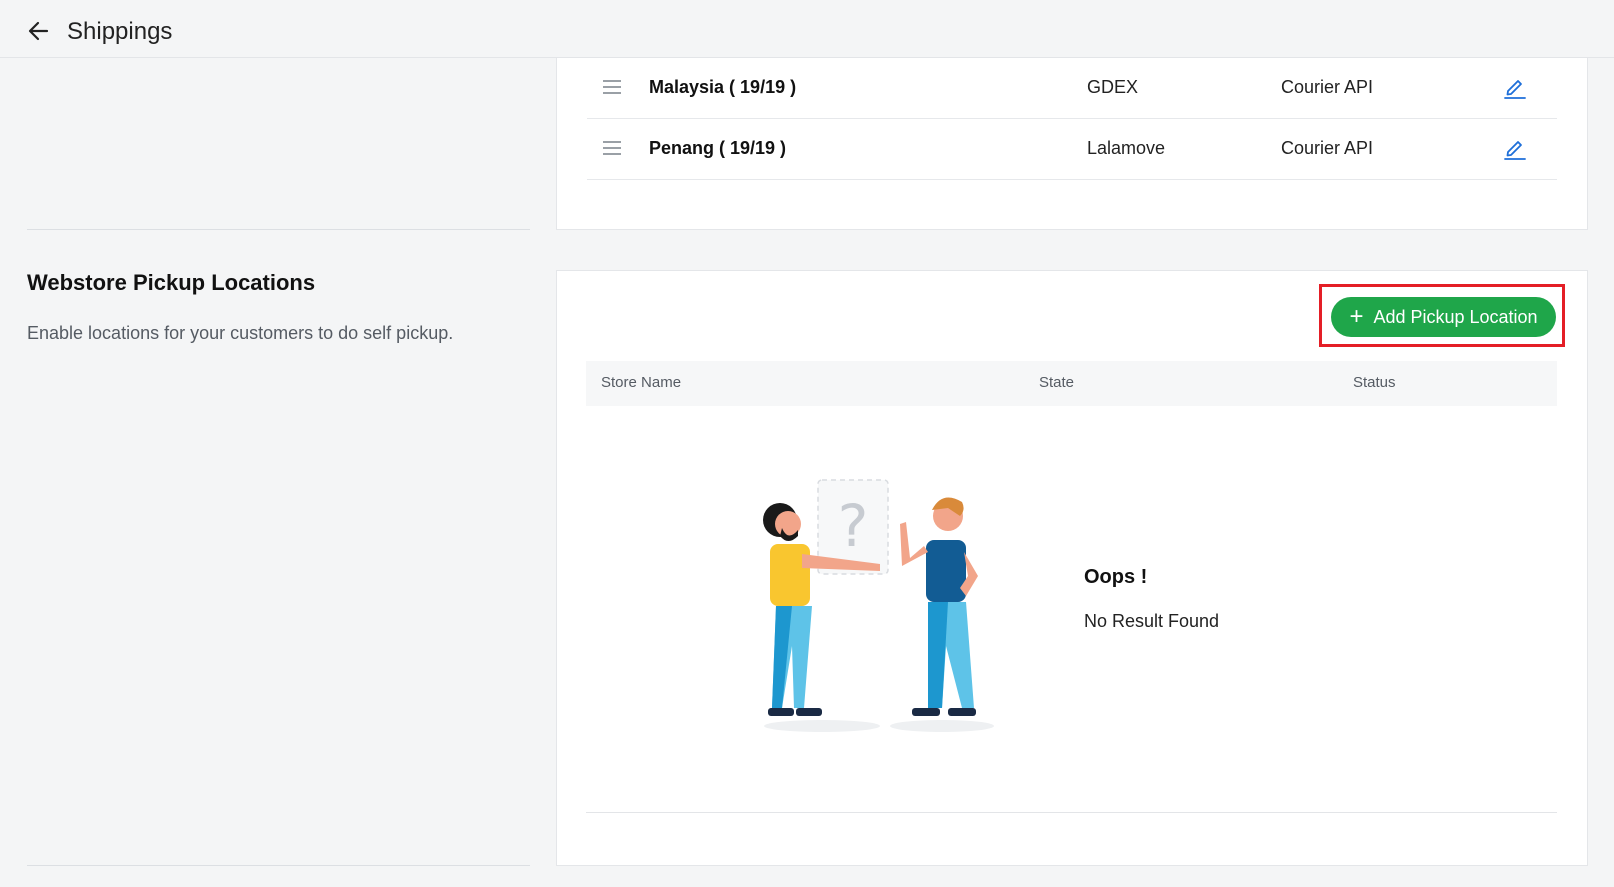 The image size is (1614, 887). Describe the element at coordinates (1072, 149) in the screenshot. I see `table-row: Penang ( 19/19 ) Lalamove Courier API` at that location.